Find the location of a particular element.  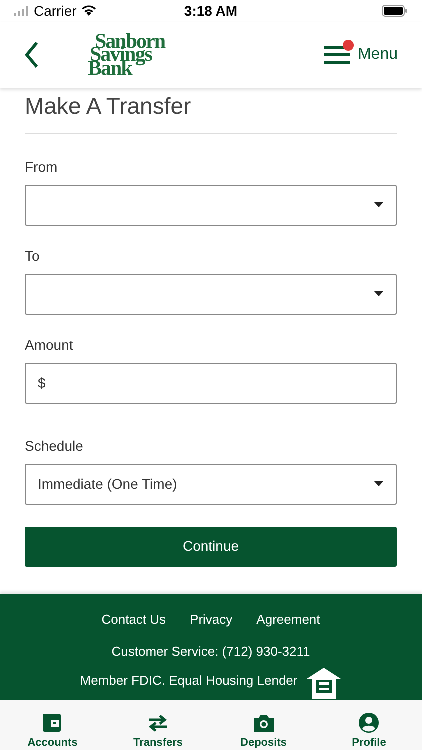

profile-icon is located at coordinates (369, 723).